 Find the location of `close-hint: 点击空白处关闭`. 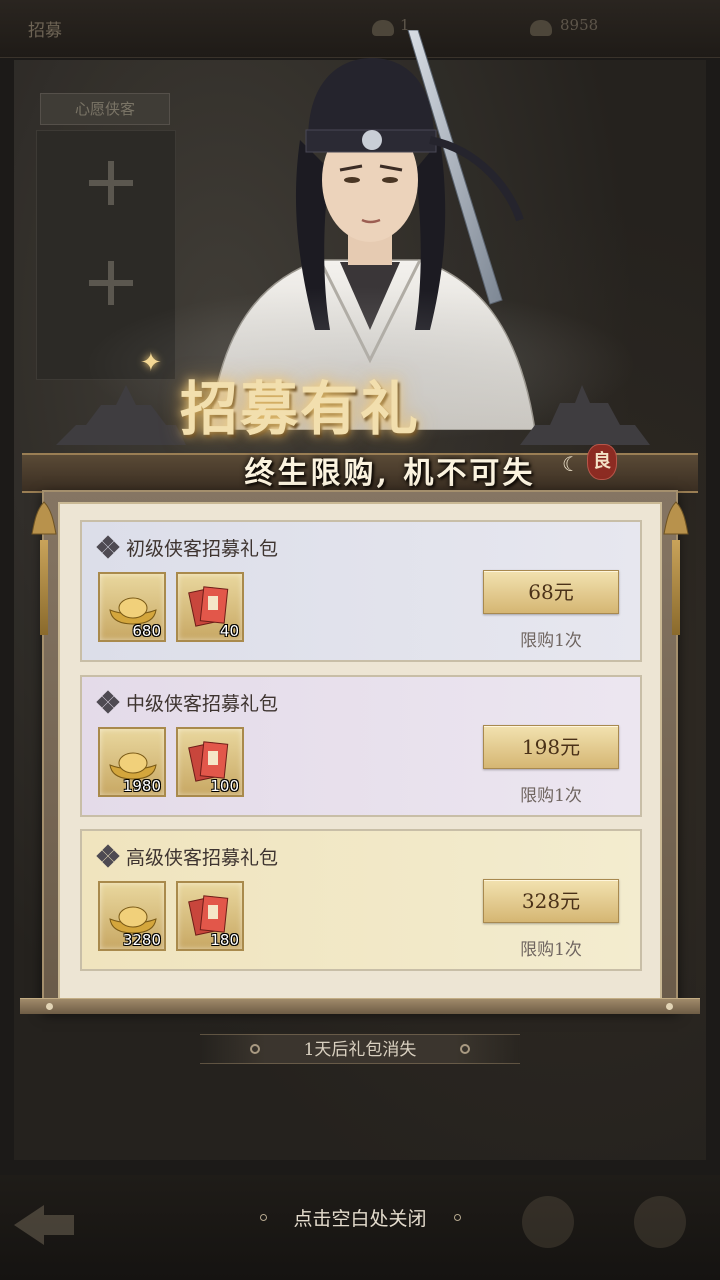

close-hint: 点击空白处关闭 is located at coordinates (360, 1217).